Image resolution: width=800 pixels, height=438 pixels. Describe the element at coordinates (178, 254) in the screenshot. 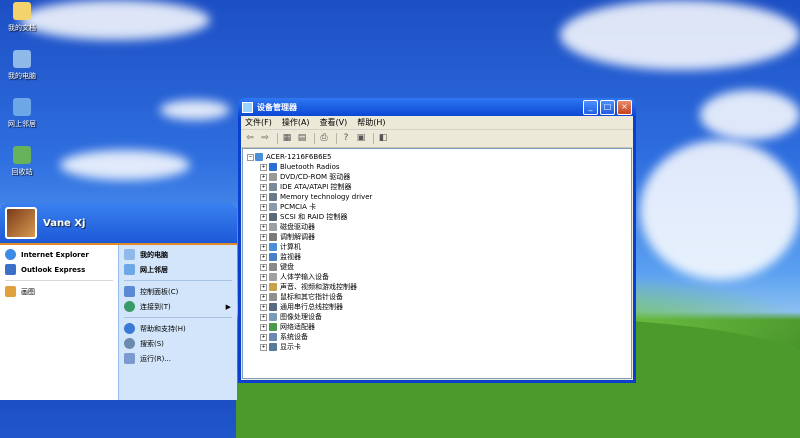

I see `start-my-computer: 我的电脑` at that location.